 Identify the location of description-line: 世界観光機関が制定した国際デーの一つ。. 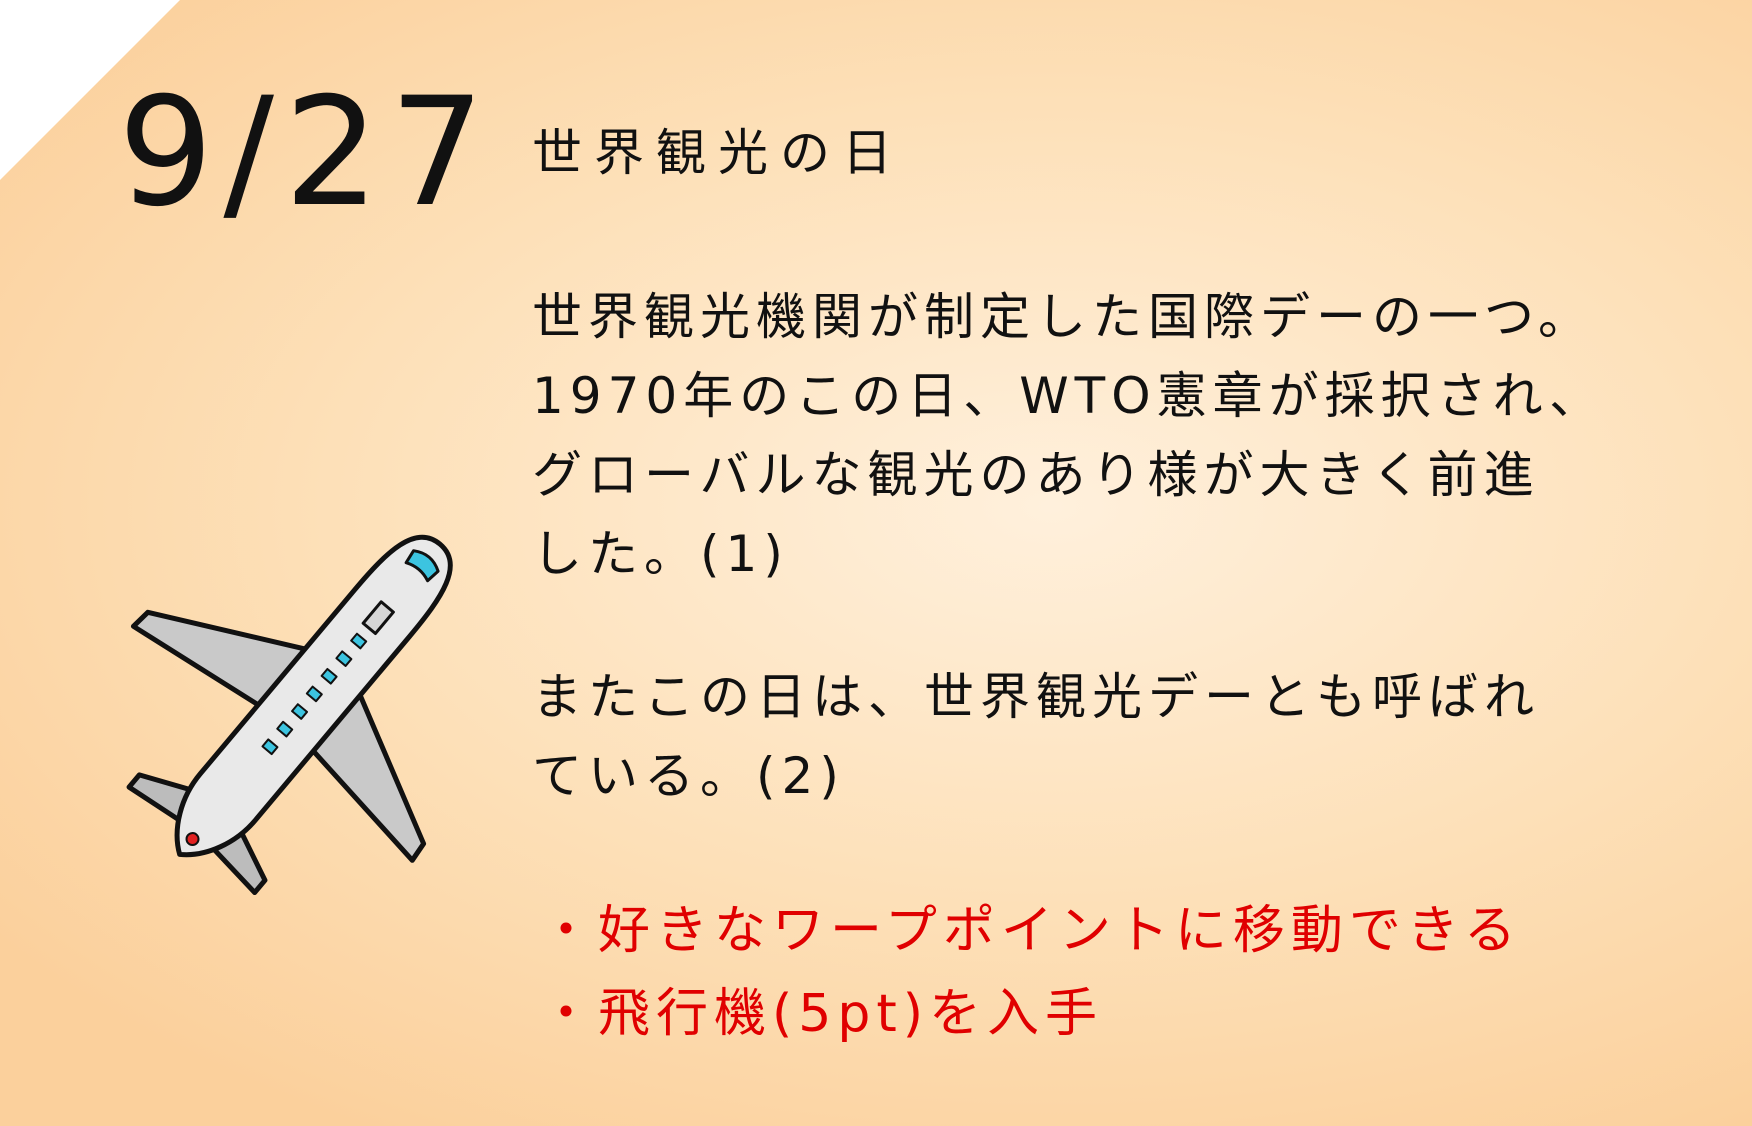
(1063, 317).